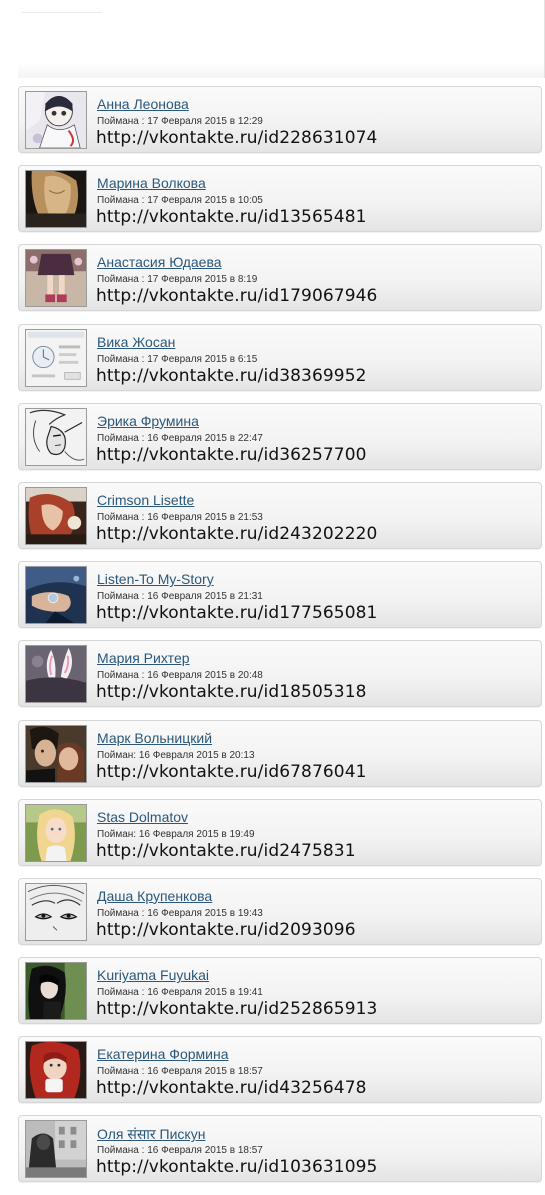 The height and width of the screenshot is (1195, 545). Describe the element at coordinates (176, 755) in the screenshot. I see `caught-date: Пойман: 16 Февраля 2015 в 20:13` at that location.